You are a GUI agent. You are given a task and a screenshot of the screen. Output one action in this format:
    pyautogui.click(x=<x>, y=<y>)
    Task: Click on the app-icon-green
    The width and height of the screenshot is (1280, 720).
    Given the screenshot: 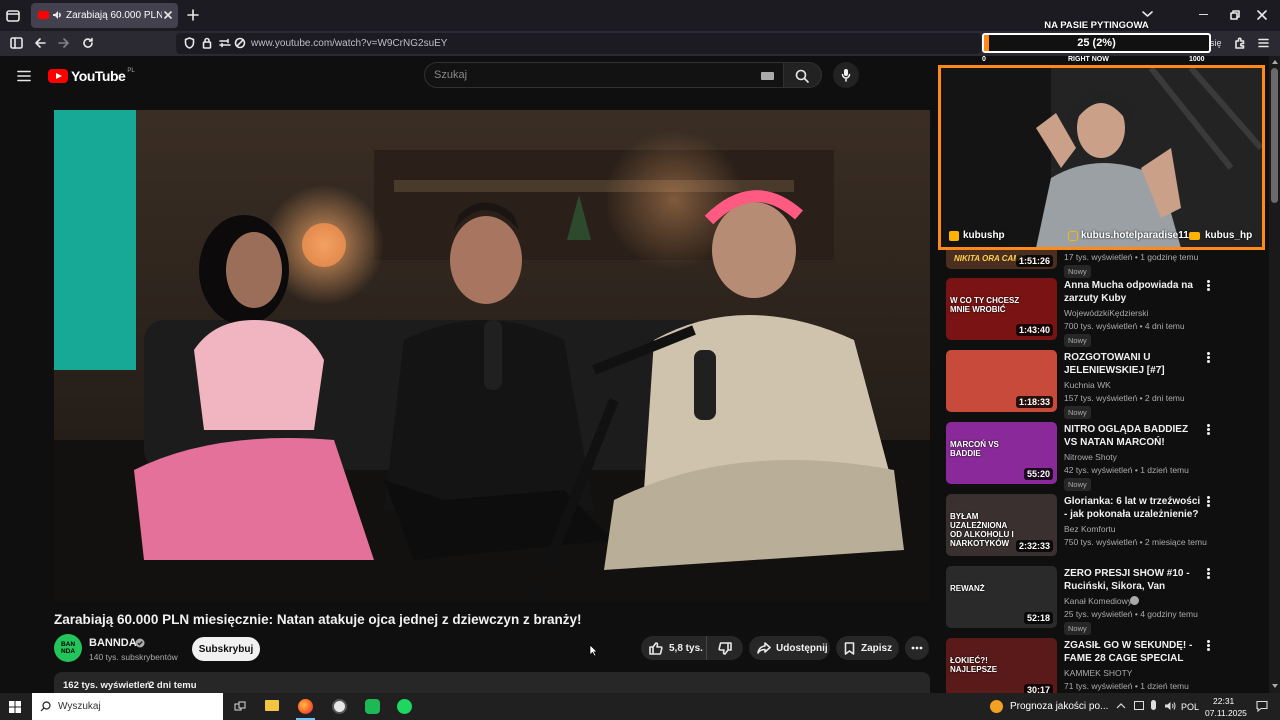 What is the action you would take?
    pyautogui.click(x=372, y=706)
    